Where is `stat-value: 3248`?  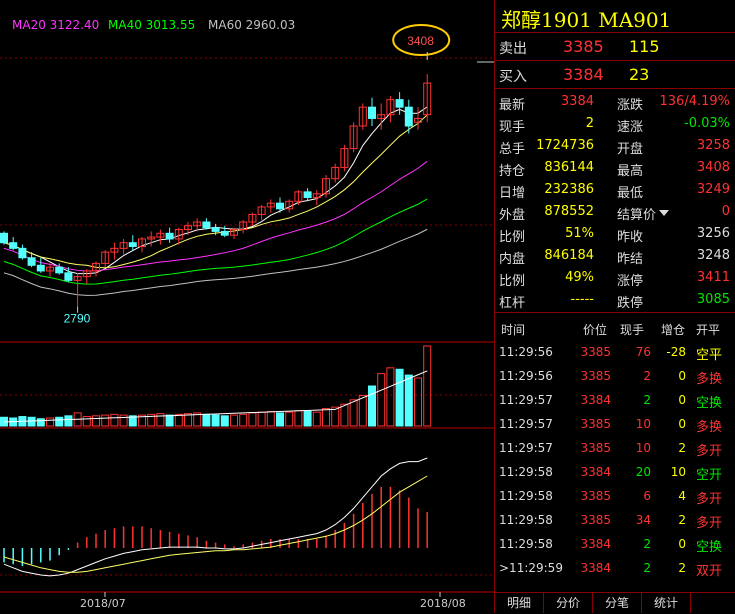 stat-value: 3248 is located at coordinates (713, 255).